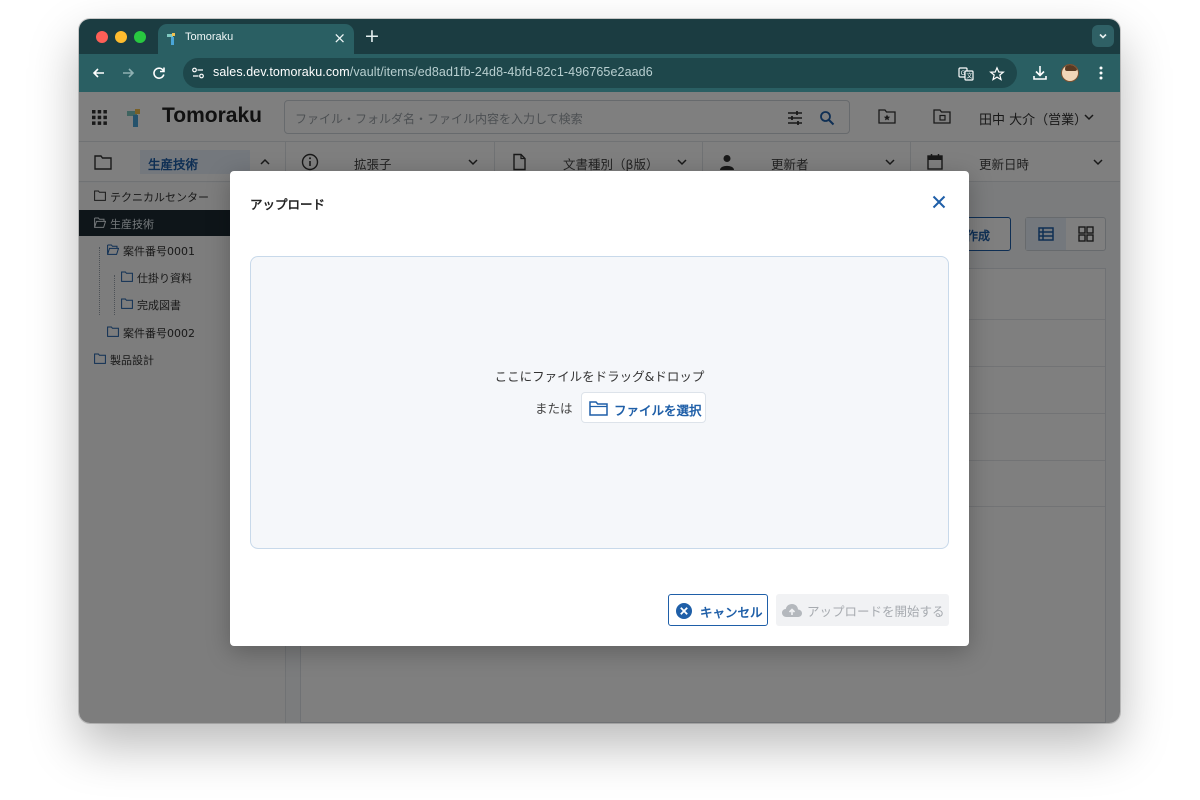 The image size is (1200, 800). I want to click on site-settings-icon, so click(198, 73).